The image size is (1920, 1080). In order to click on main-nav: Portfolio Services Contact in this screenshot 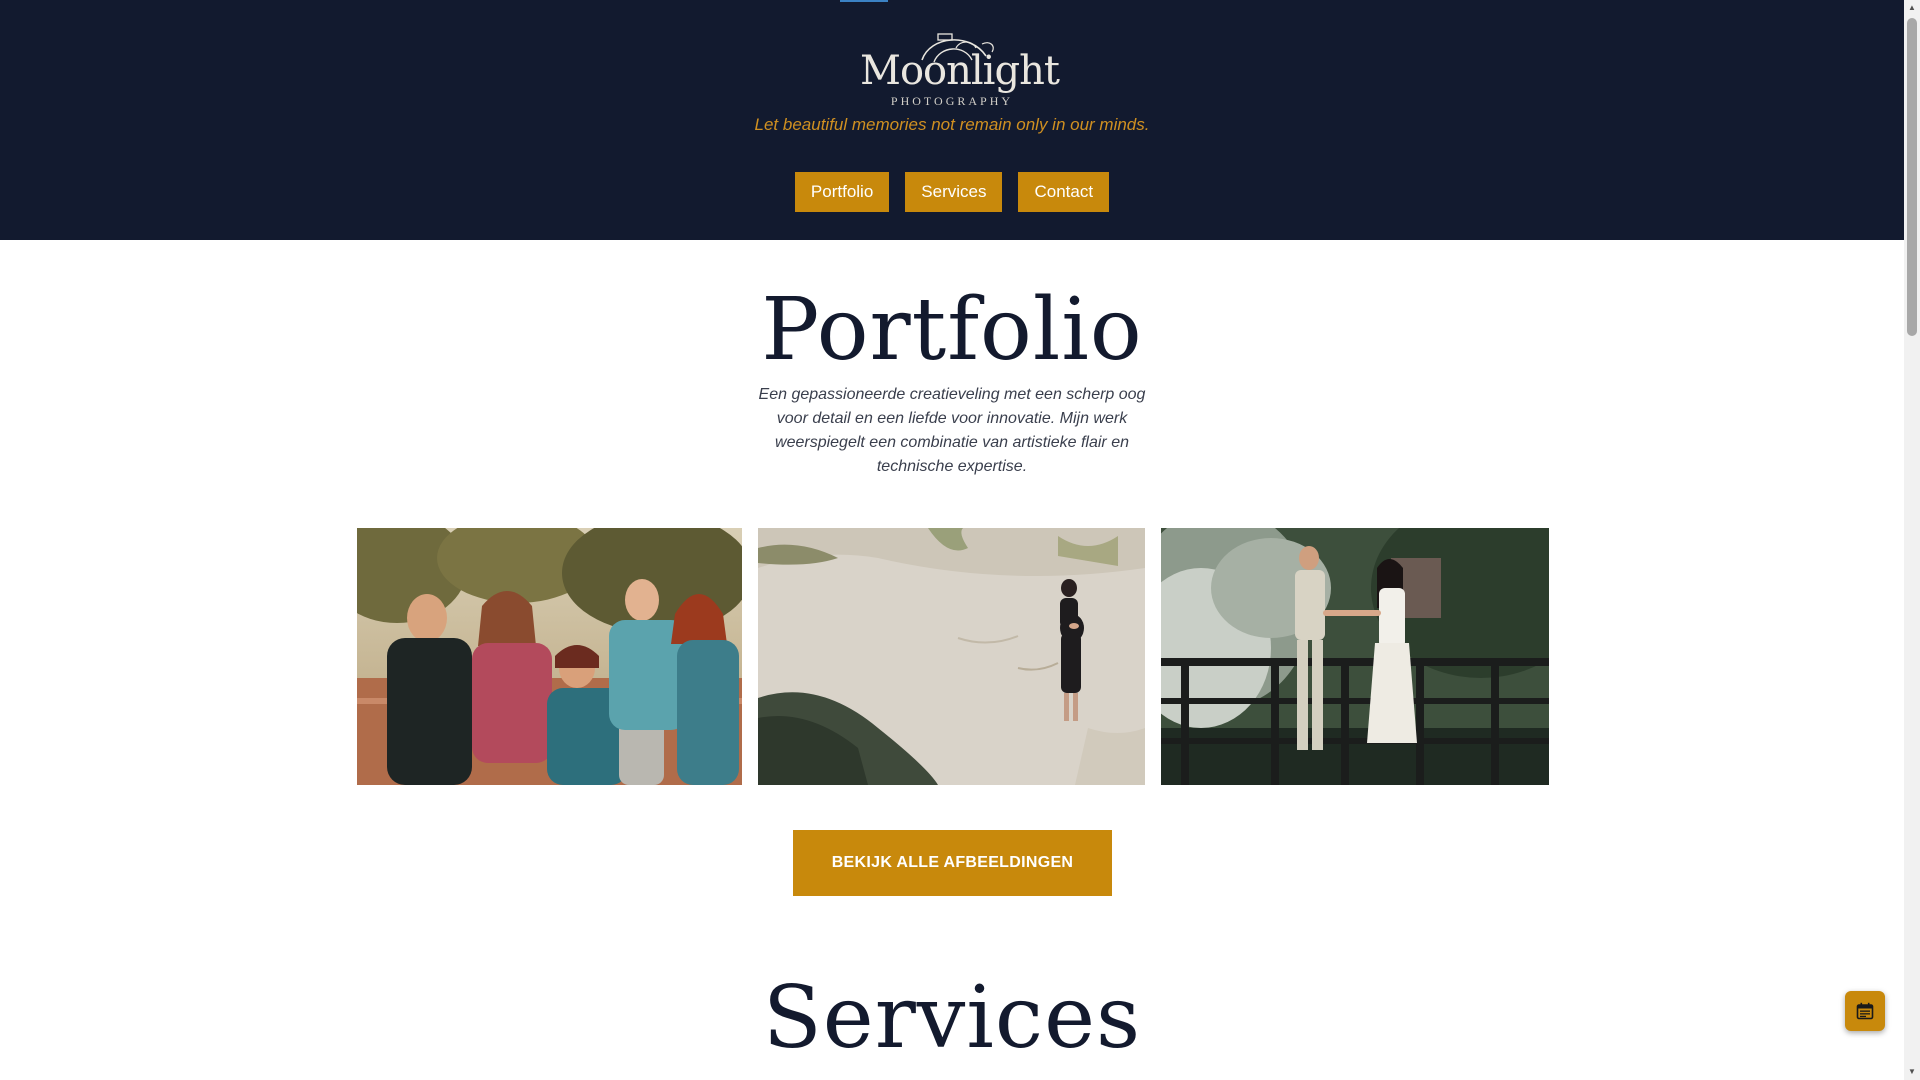, I will do `click(952, 192)`.